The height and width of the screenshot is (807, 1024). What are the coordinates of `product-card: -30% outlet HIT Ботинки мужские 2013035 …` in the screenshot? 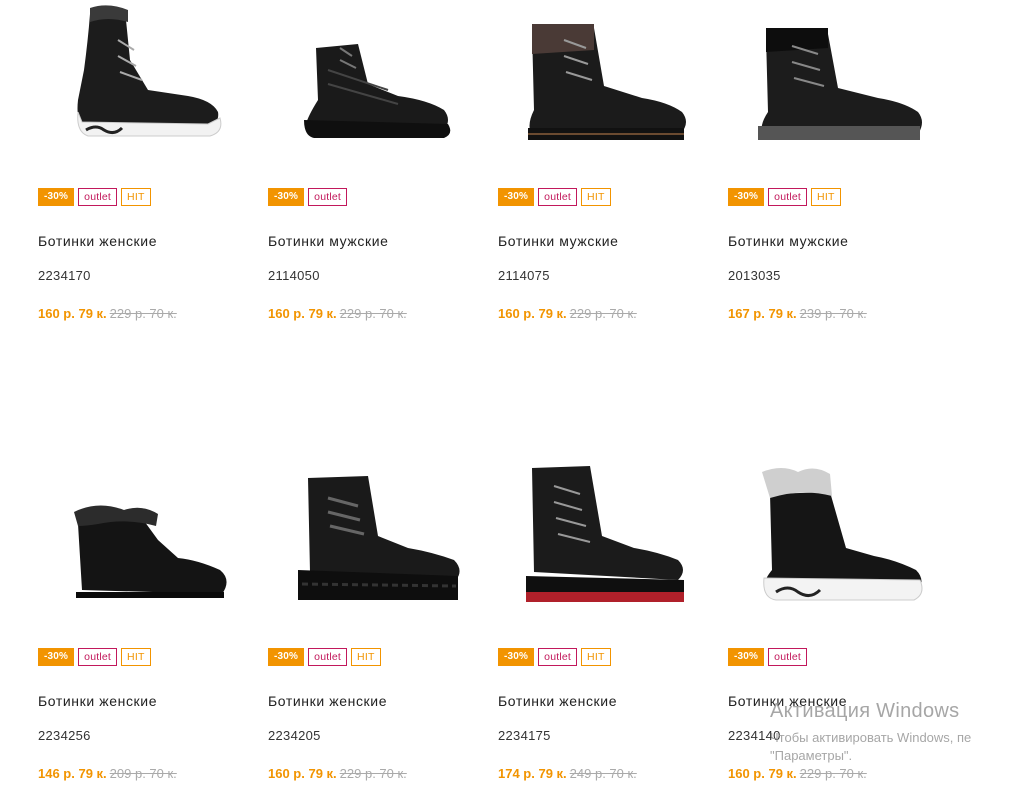 It's located at (828, 165).